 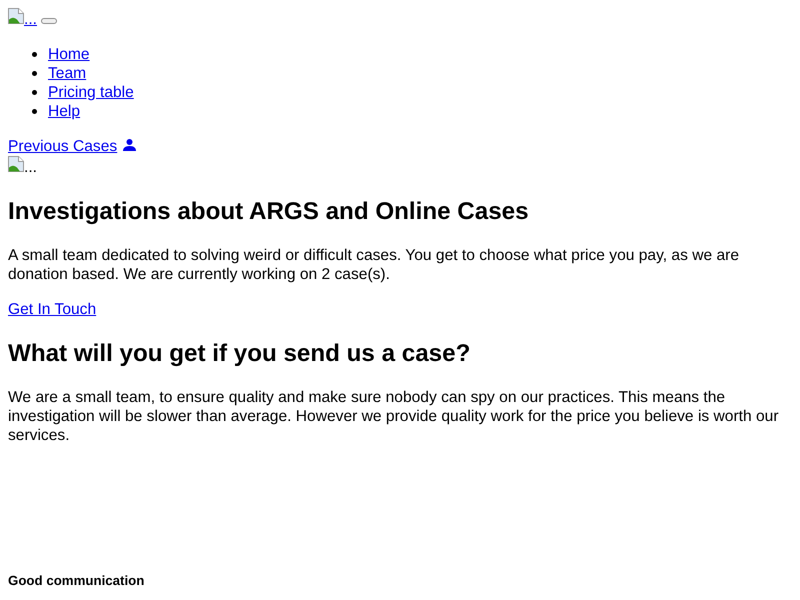 What do you see at coordinates (269, 211) in the screenshot?
I see `hero-title: Investigations about ARGS and Online Cases` at bounding box center [269, 211].